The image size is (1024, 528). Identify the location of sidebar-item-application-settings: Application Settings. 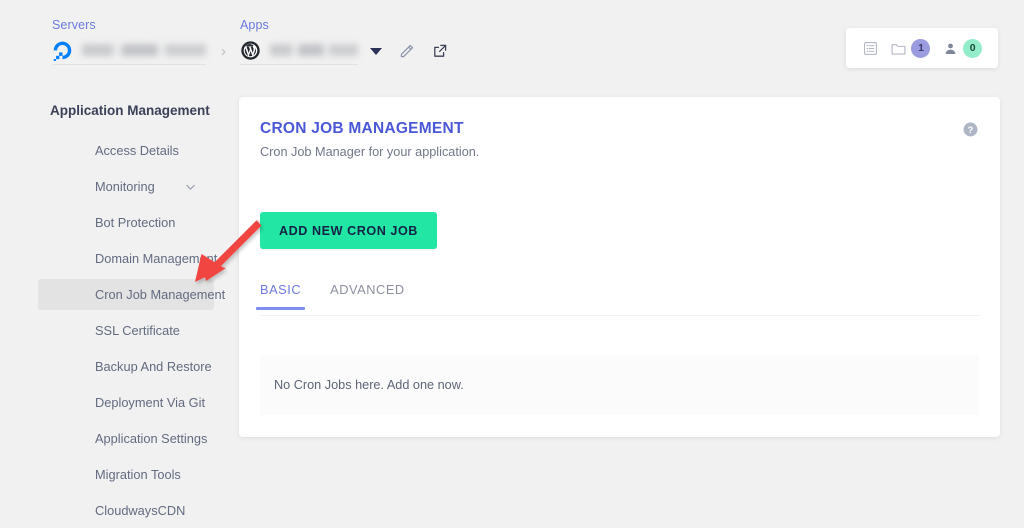
(126, 438).